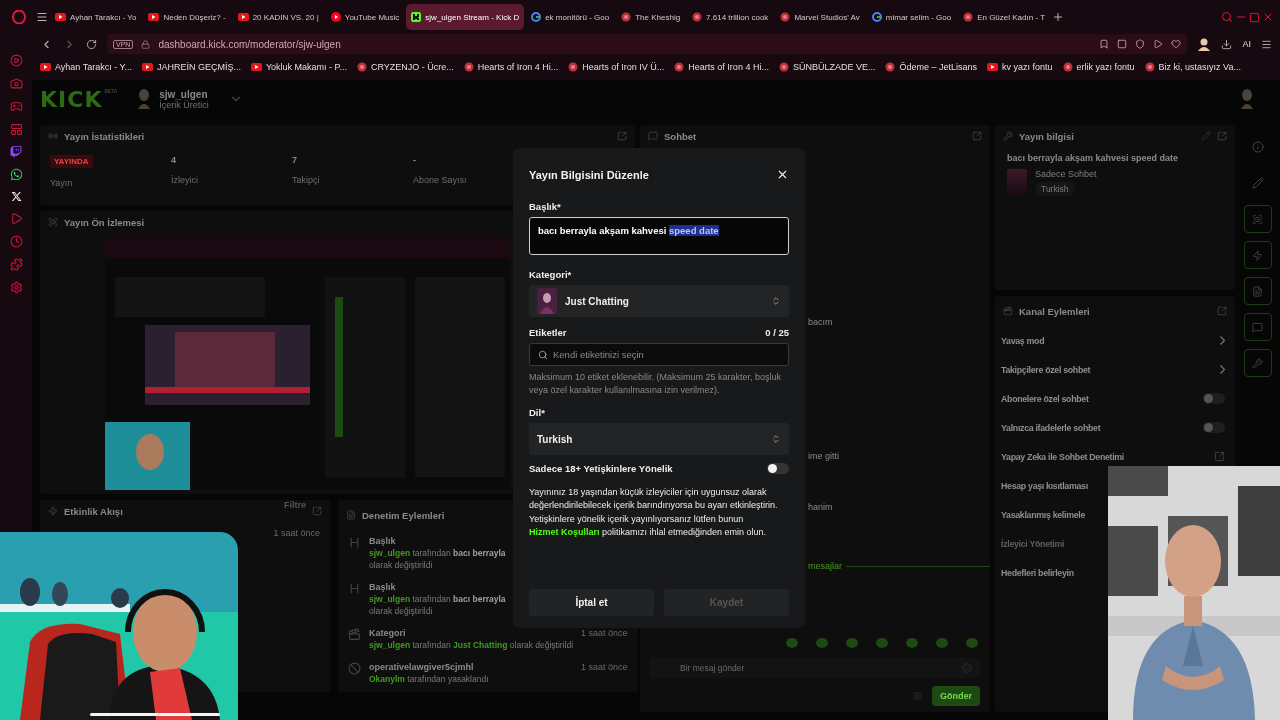 This screenshot has height=720, width=1280. Describe the element at coordinates (911, 17) in the screenshot. I see `browser-tab: mimar selim - Goo` at that location.